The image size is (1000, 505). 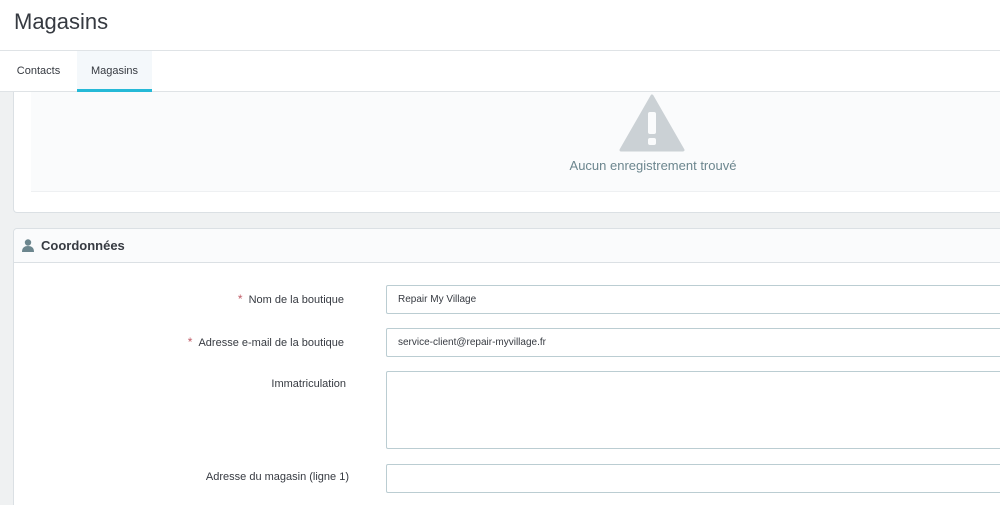 I want to click on tab-bar: Contacts Magasins, so click(x=500, y=71).